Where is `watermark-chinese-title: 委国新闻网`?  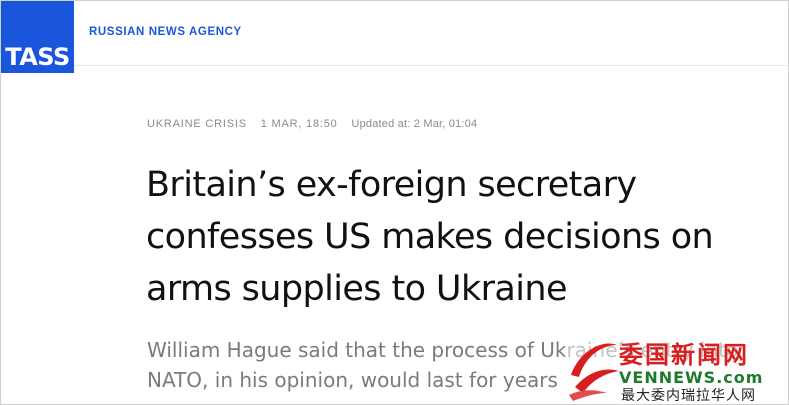 watermark-chinese-title: 委国新闻网 is located at coordinates (684, 355).